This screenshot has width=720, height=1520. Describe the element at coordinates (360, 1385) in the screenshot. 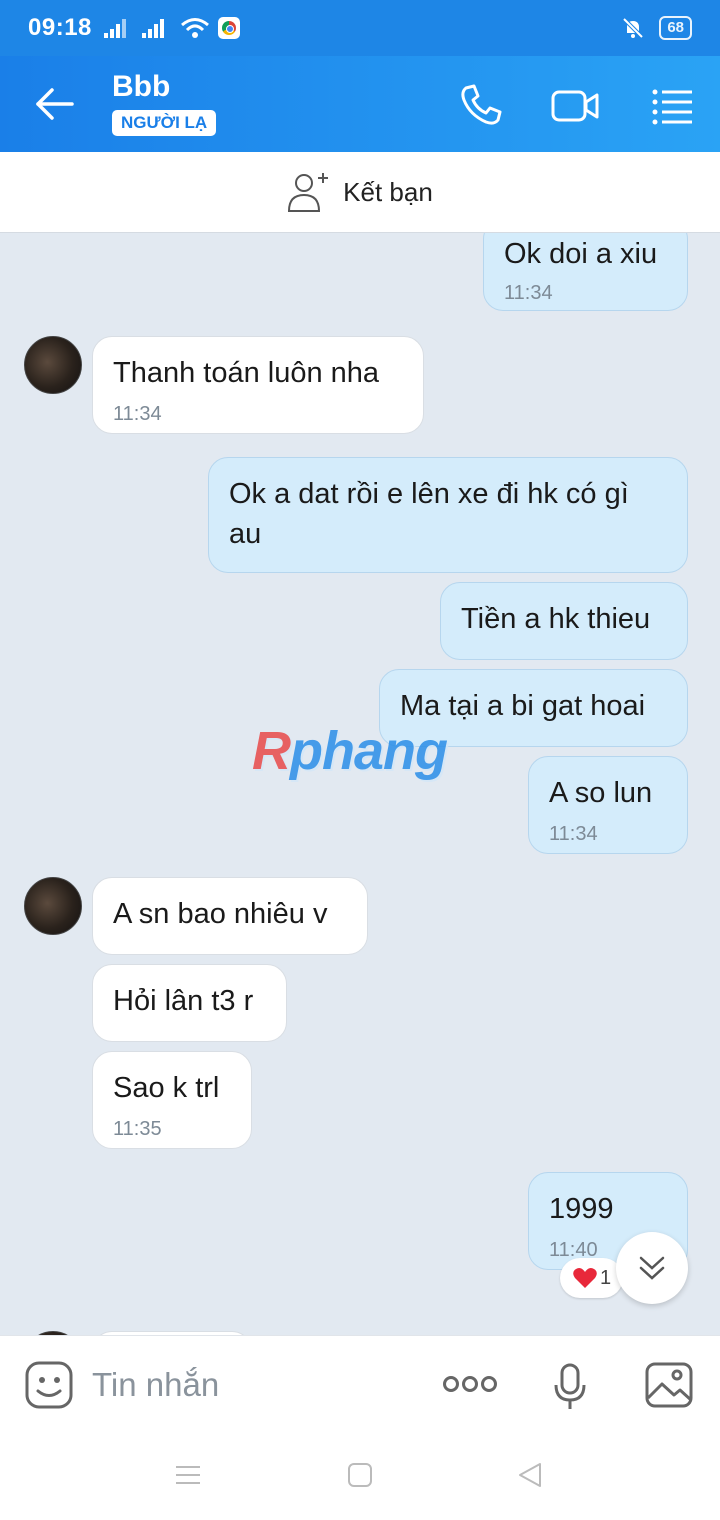

I see `message-input-bar: Tin nhắn` at that location.